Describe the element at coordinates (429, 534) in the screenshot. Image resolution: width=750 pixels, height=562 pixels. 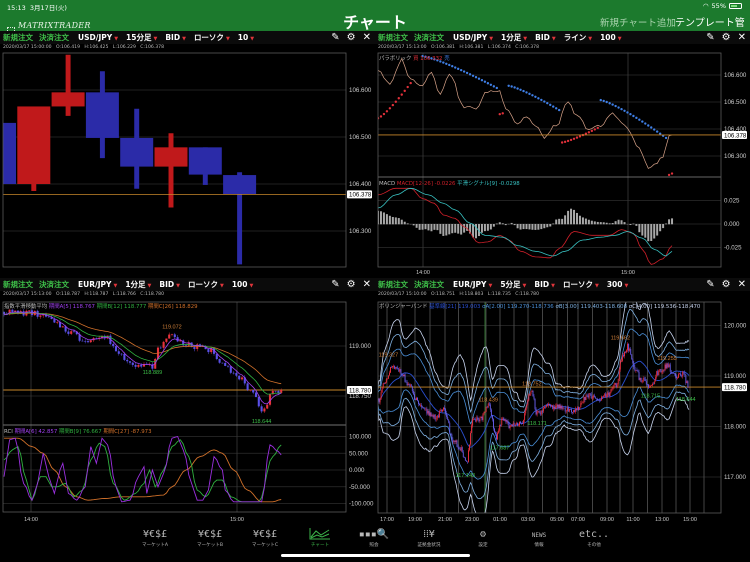
I see `nav-icon: ⁞⁞¥` at that location.